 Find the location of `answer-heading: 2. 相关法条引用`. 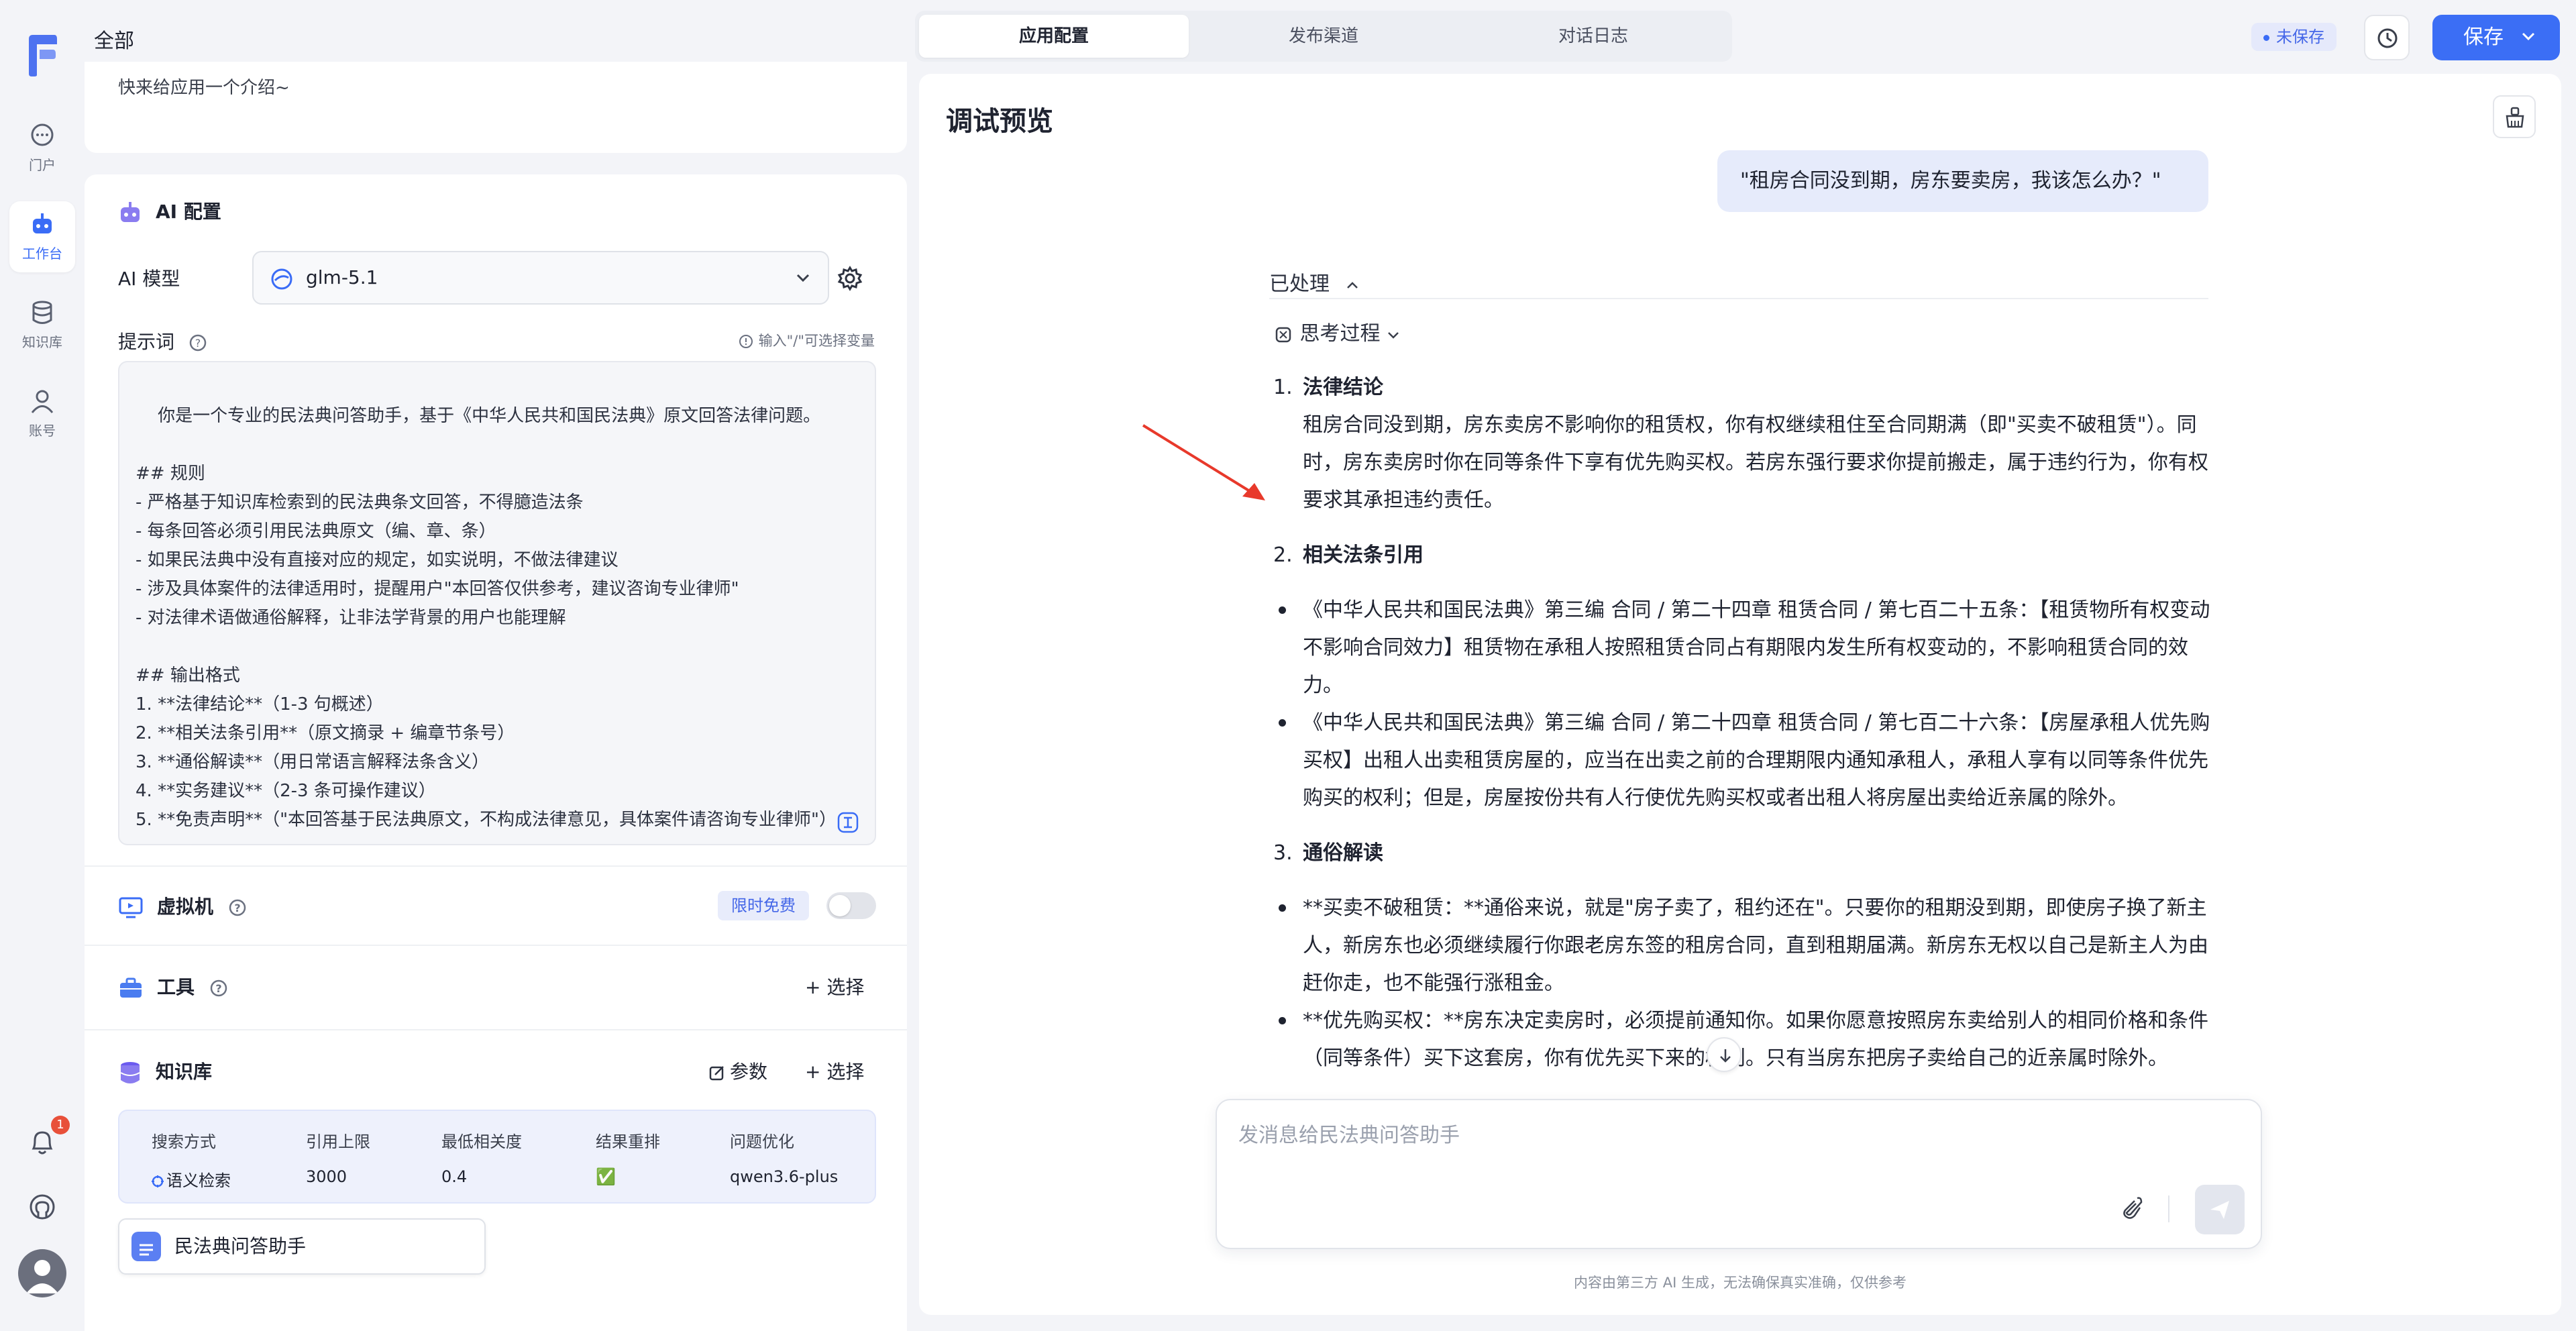

answer-heading: 2. 相关法条引用 is located at coordinates (1742, 555).